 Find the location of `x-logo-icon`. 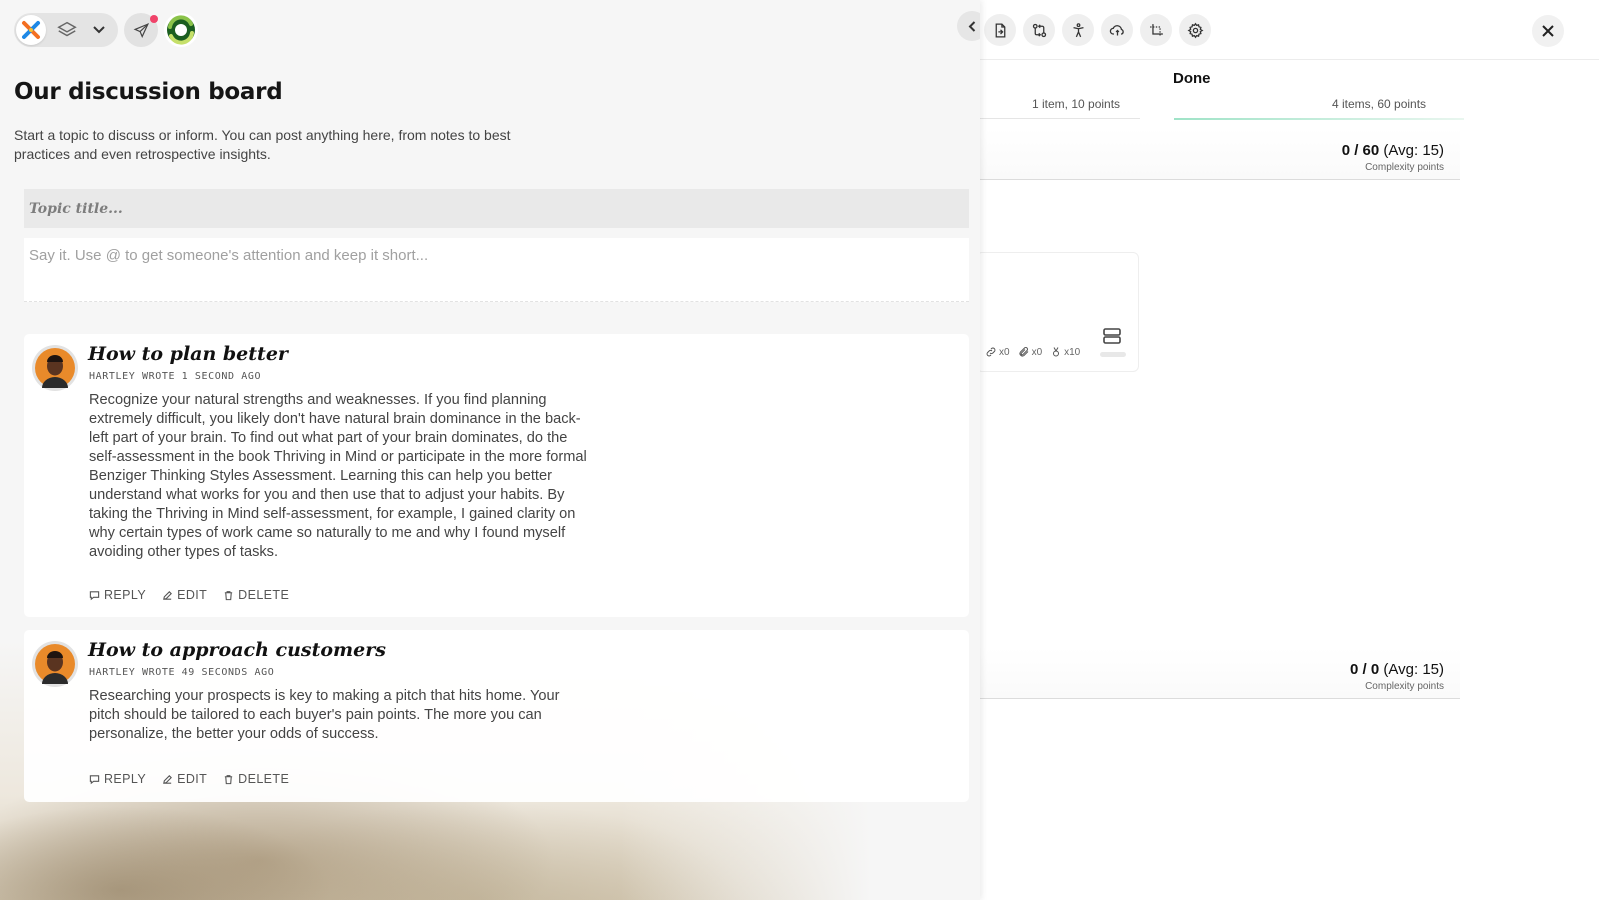

x-logo-icon is located at coordinates (31, 30).